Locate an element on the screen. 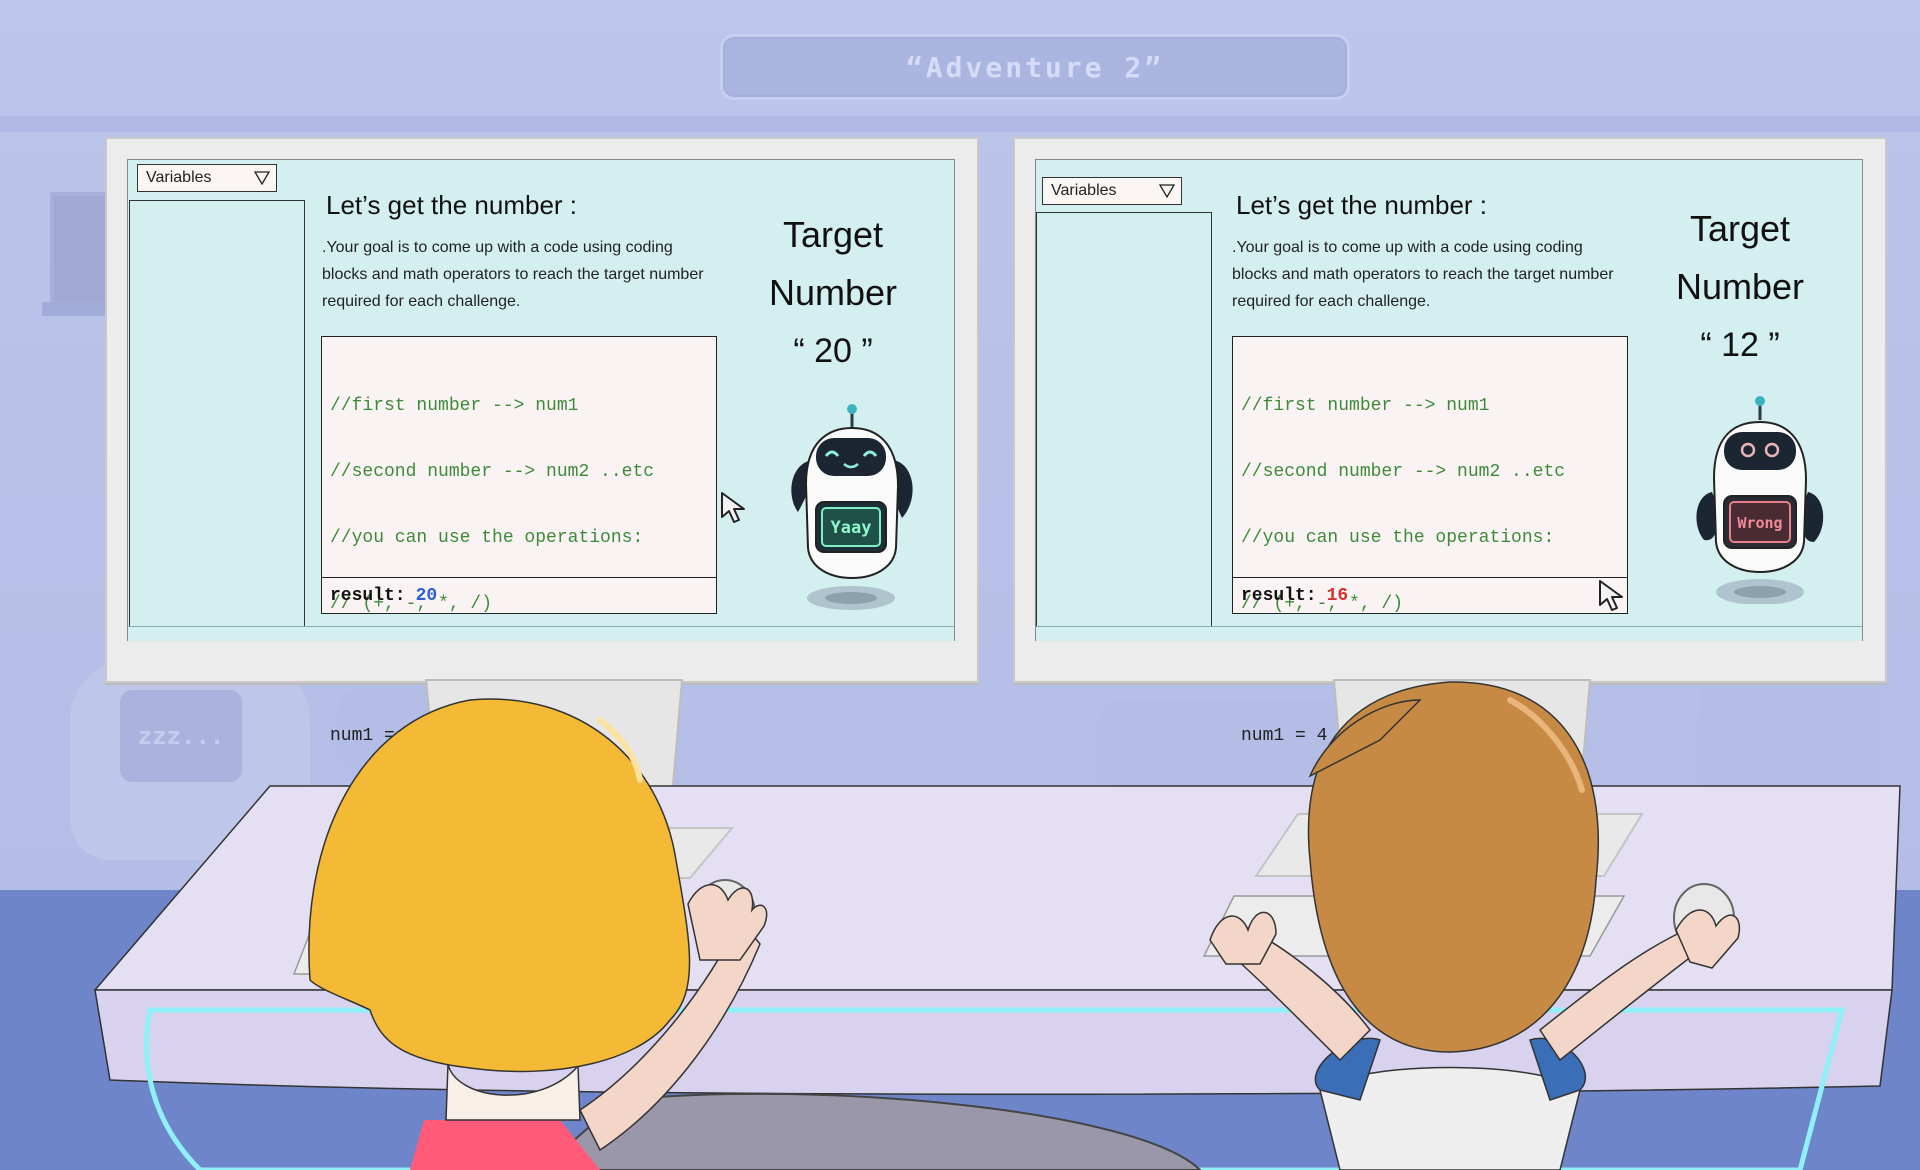 This screenshot has height=1170, width=1920. robot-screen-text: Yaay is located at coordinates (851, 528).